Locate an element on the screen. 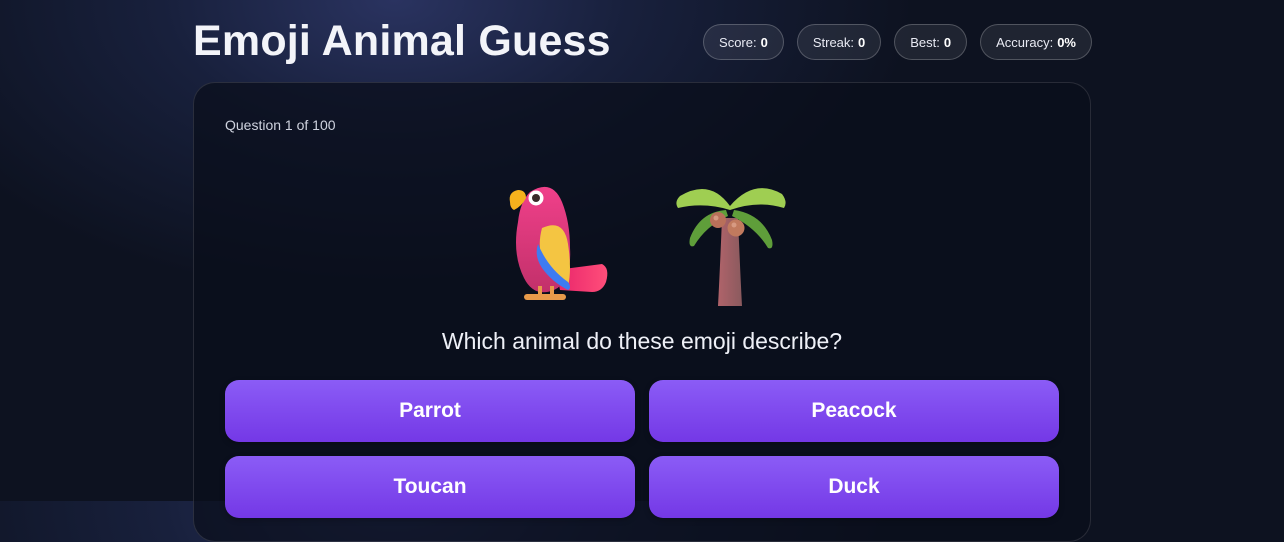 This screenshot has height=542, width=1284. answer-button-parrot: Parrot is located at coordinates (430, 411).